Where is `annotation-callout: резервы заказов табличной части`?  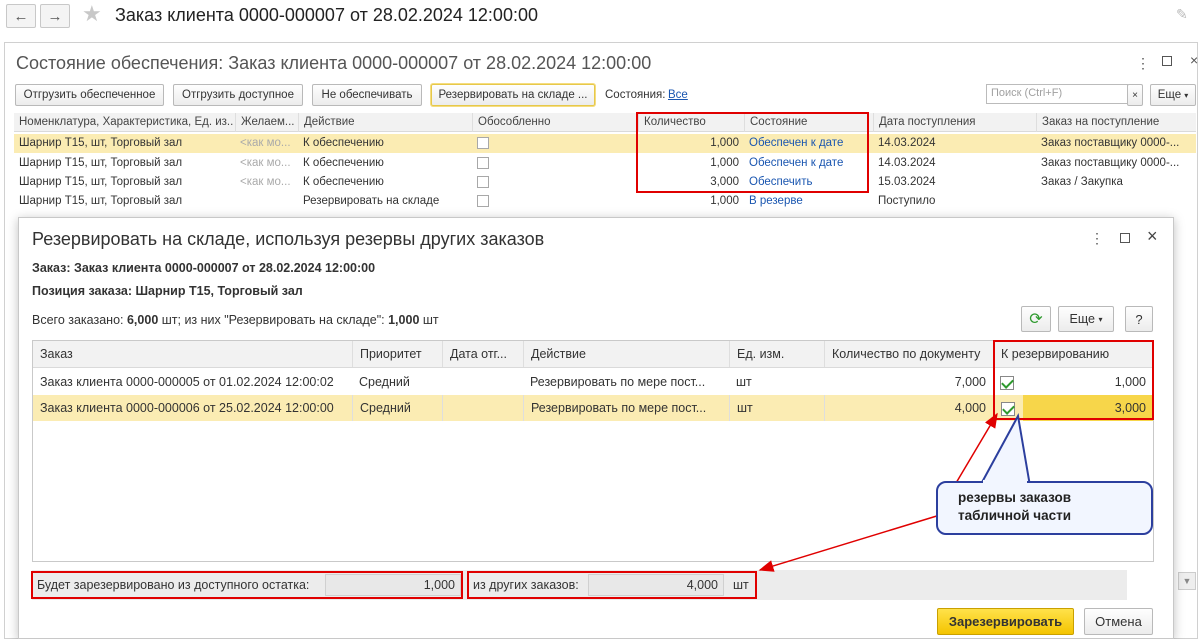 annotation-callout: резервы заказов табличной части is located at coordinates (1044, 508).